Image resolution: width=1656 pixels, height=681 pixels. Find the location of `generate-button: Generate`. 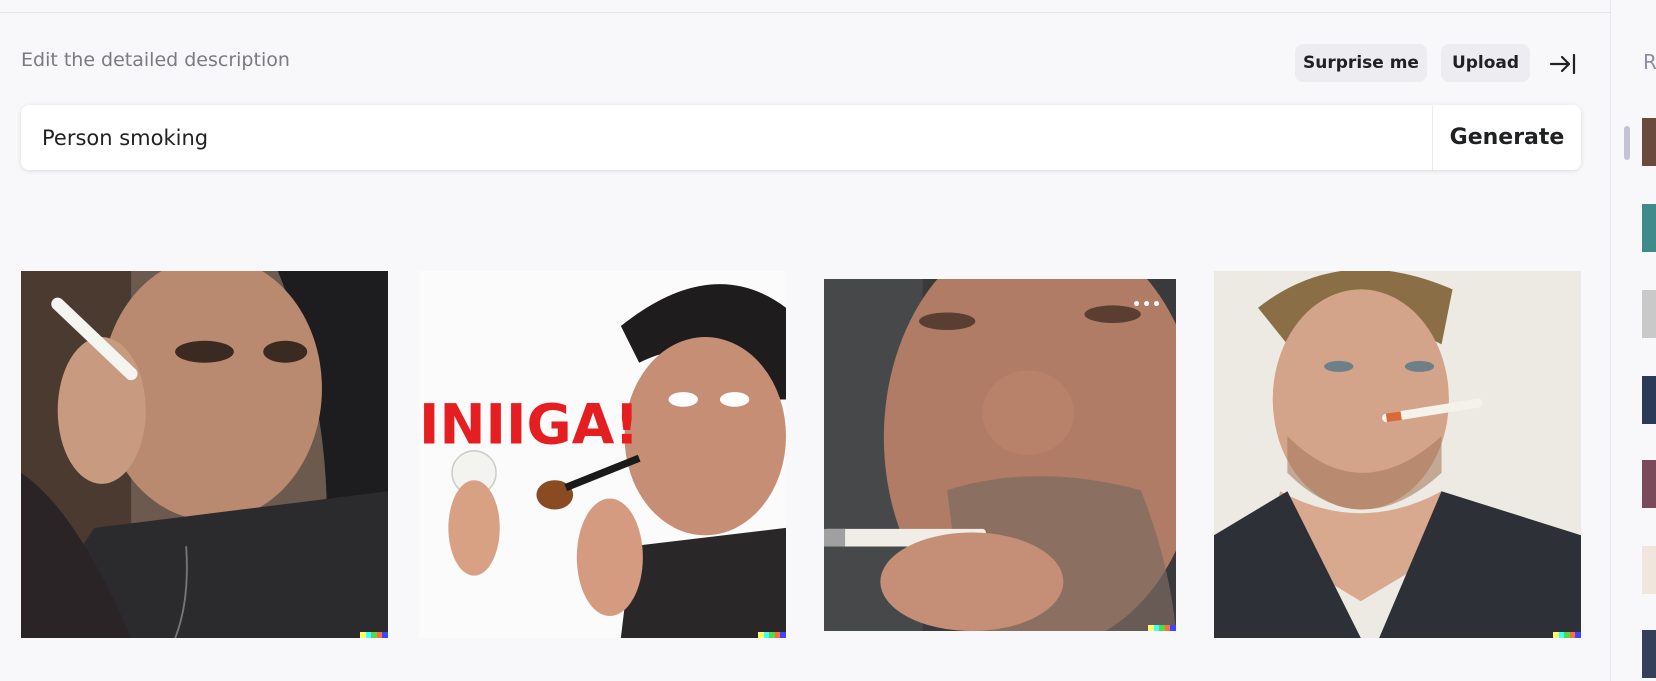

generate-button: Generate is located at coordinates (1506, 137).